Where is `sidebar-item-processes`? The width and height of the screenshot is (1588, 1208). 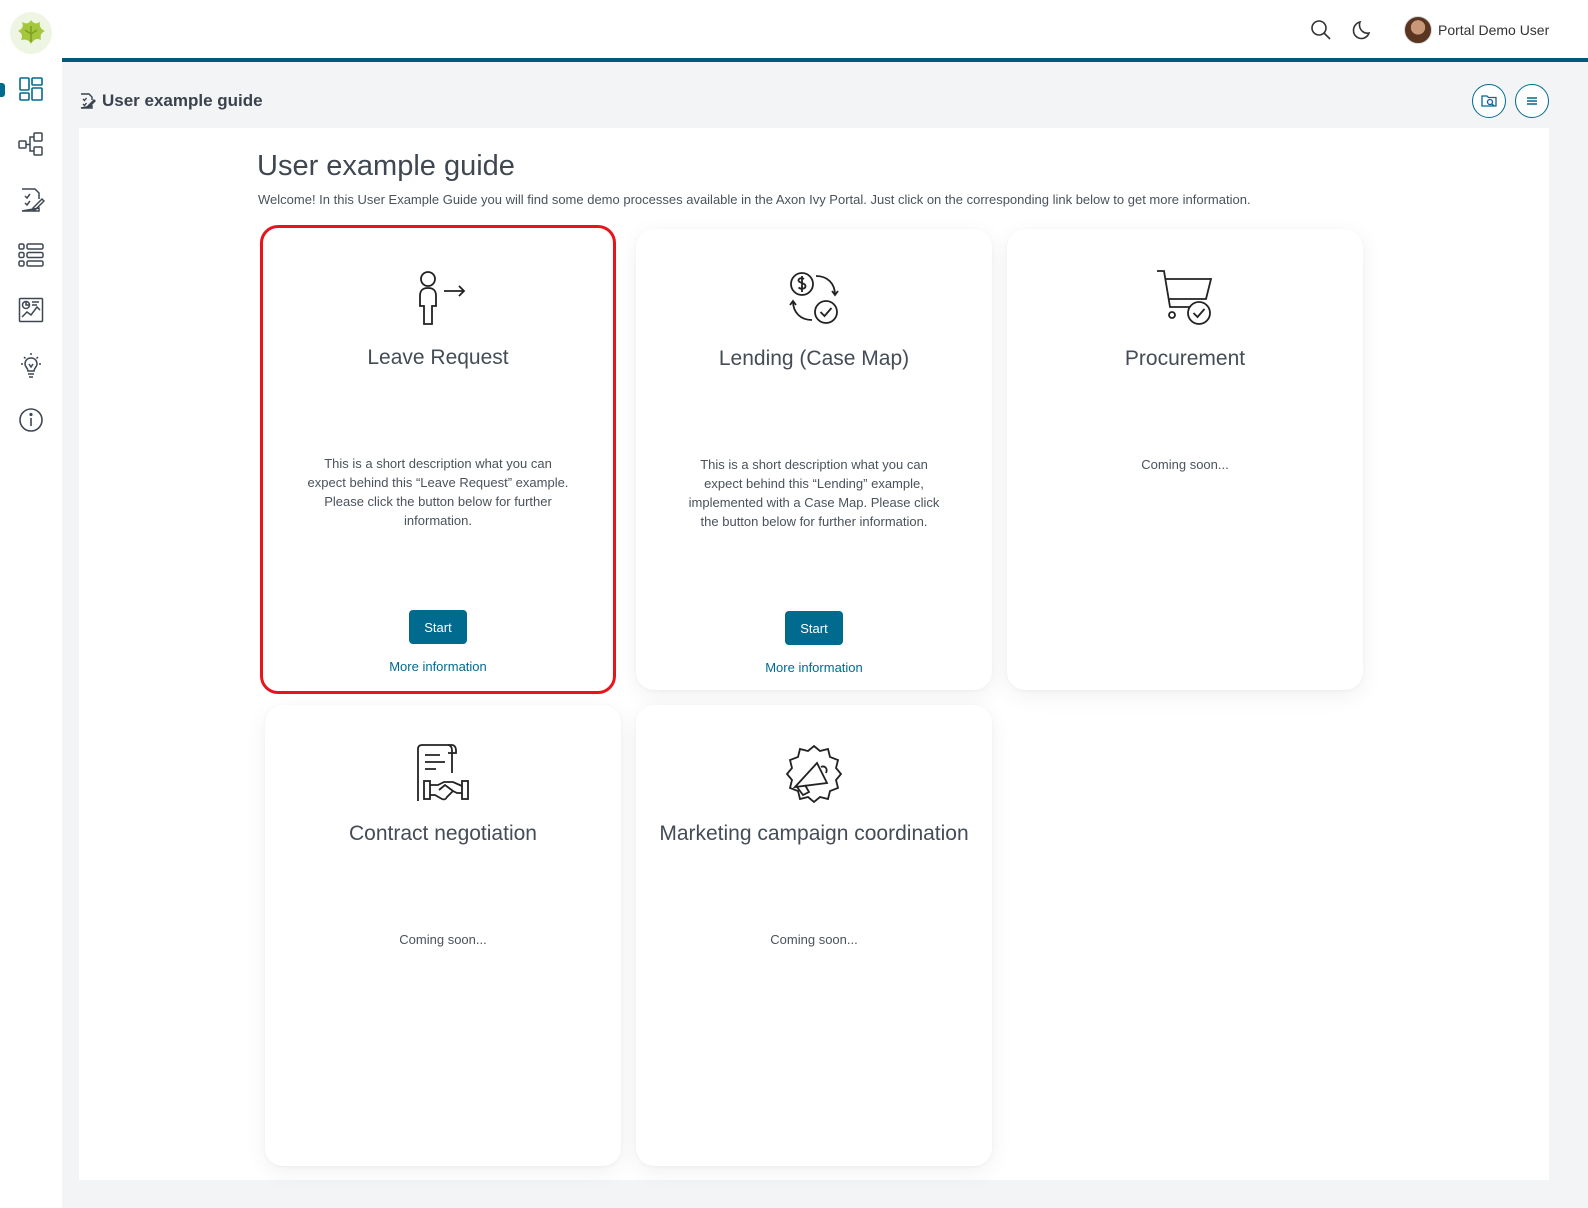 sidebar-item-processes is located at coordinates (31, 144).